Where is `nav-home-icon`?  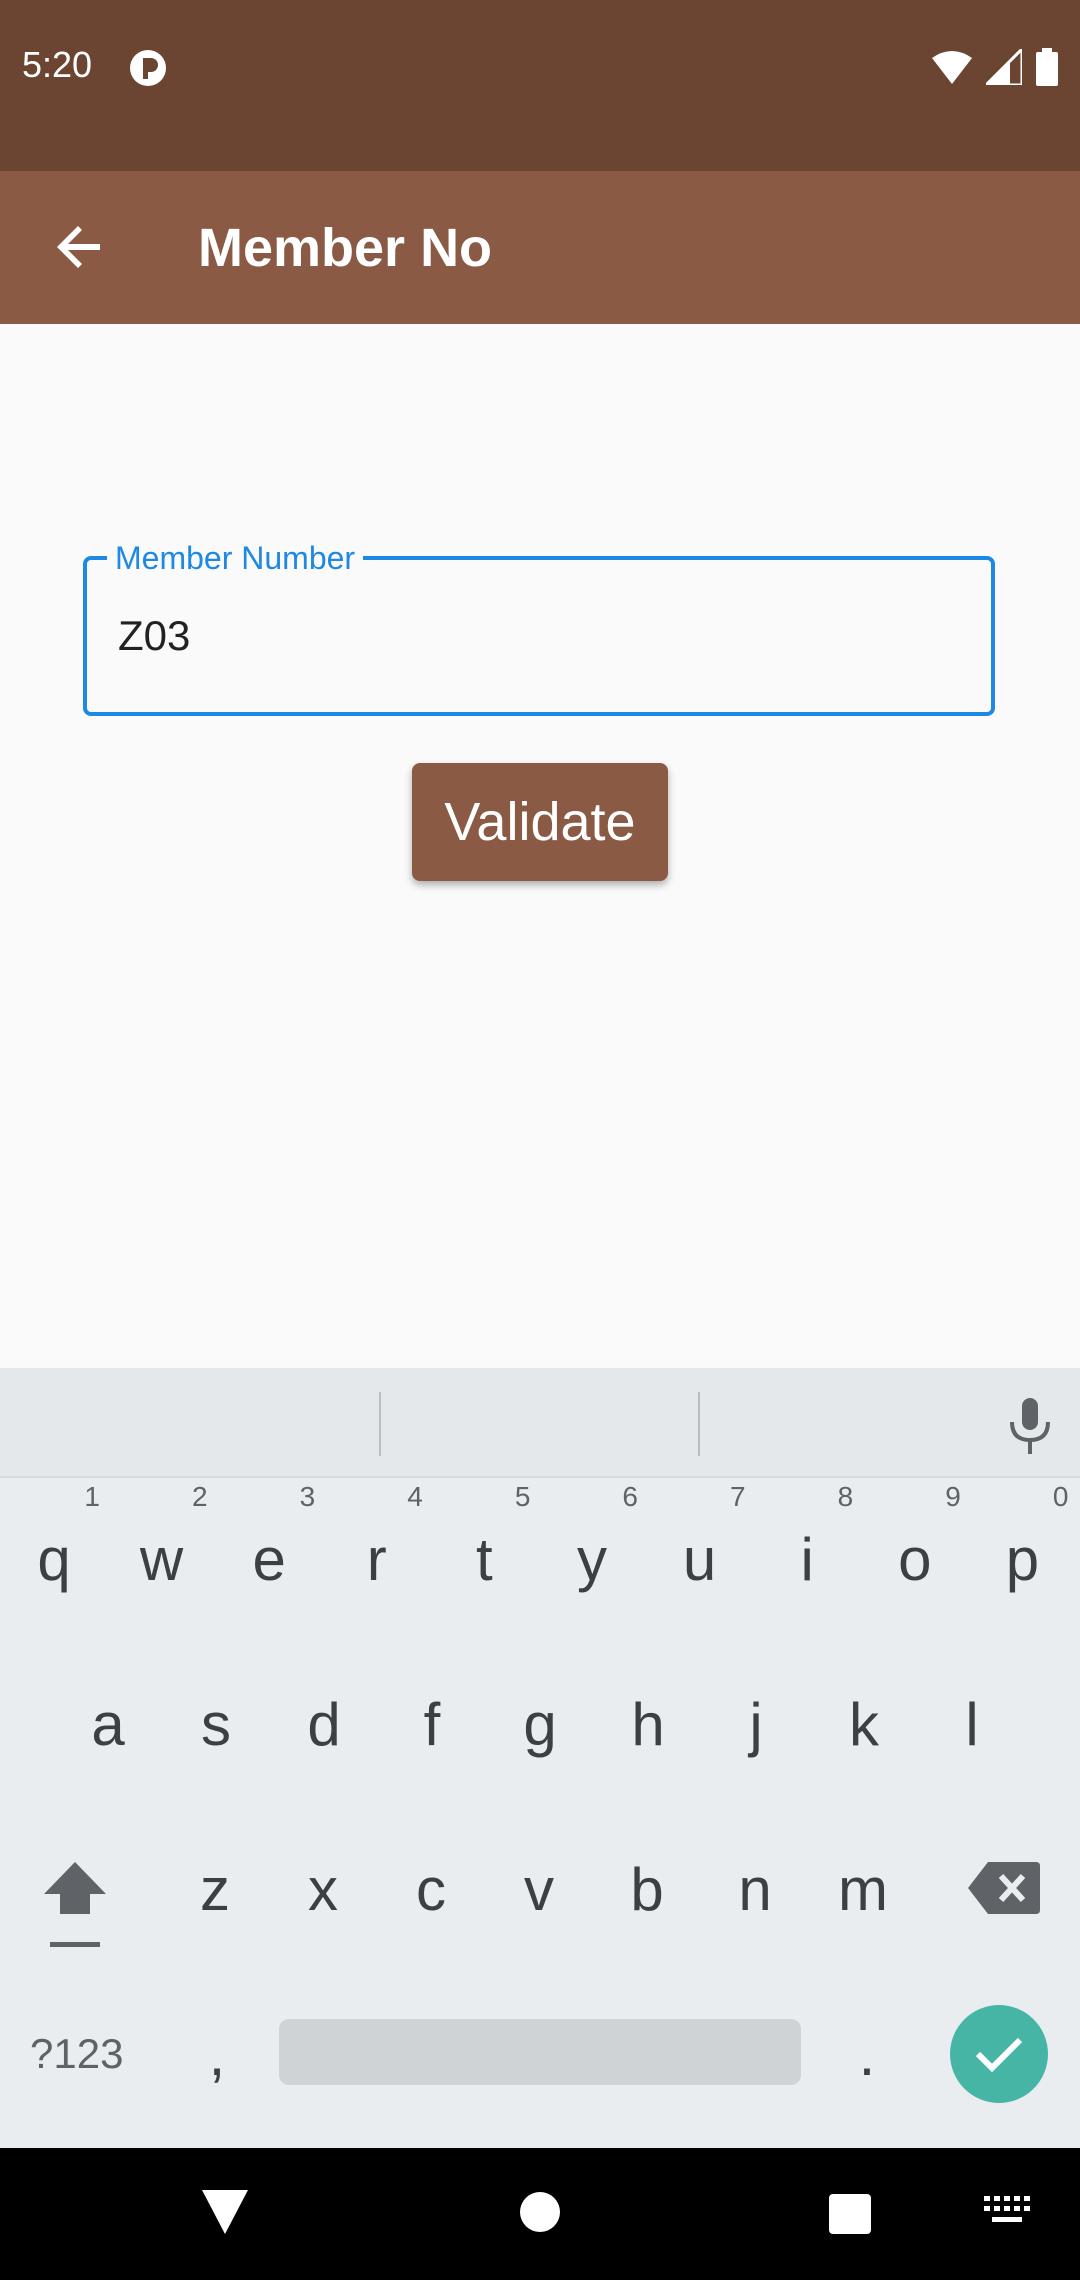 nav-home-icon is located at coordinates (540, 2212).